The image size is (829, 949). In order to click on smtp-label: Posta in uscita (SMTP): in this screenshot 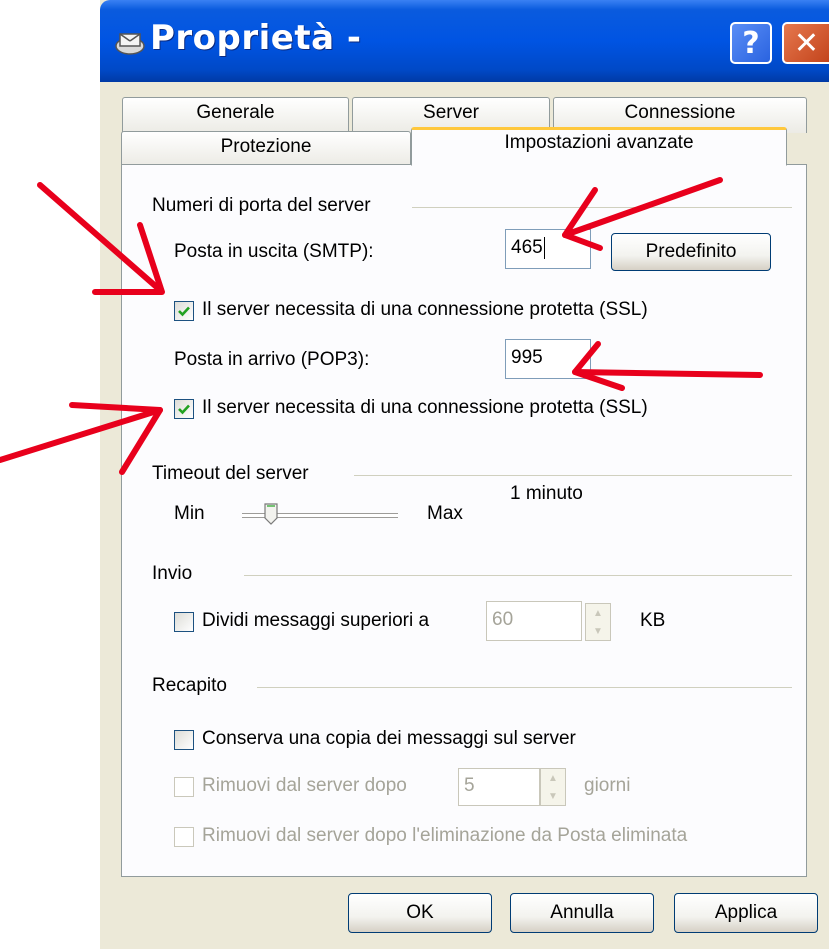, I will do `click(274, 251)`.